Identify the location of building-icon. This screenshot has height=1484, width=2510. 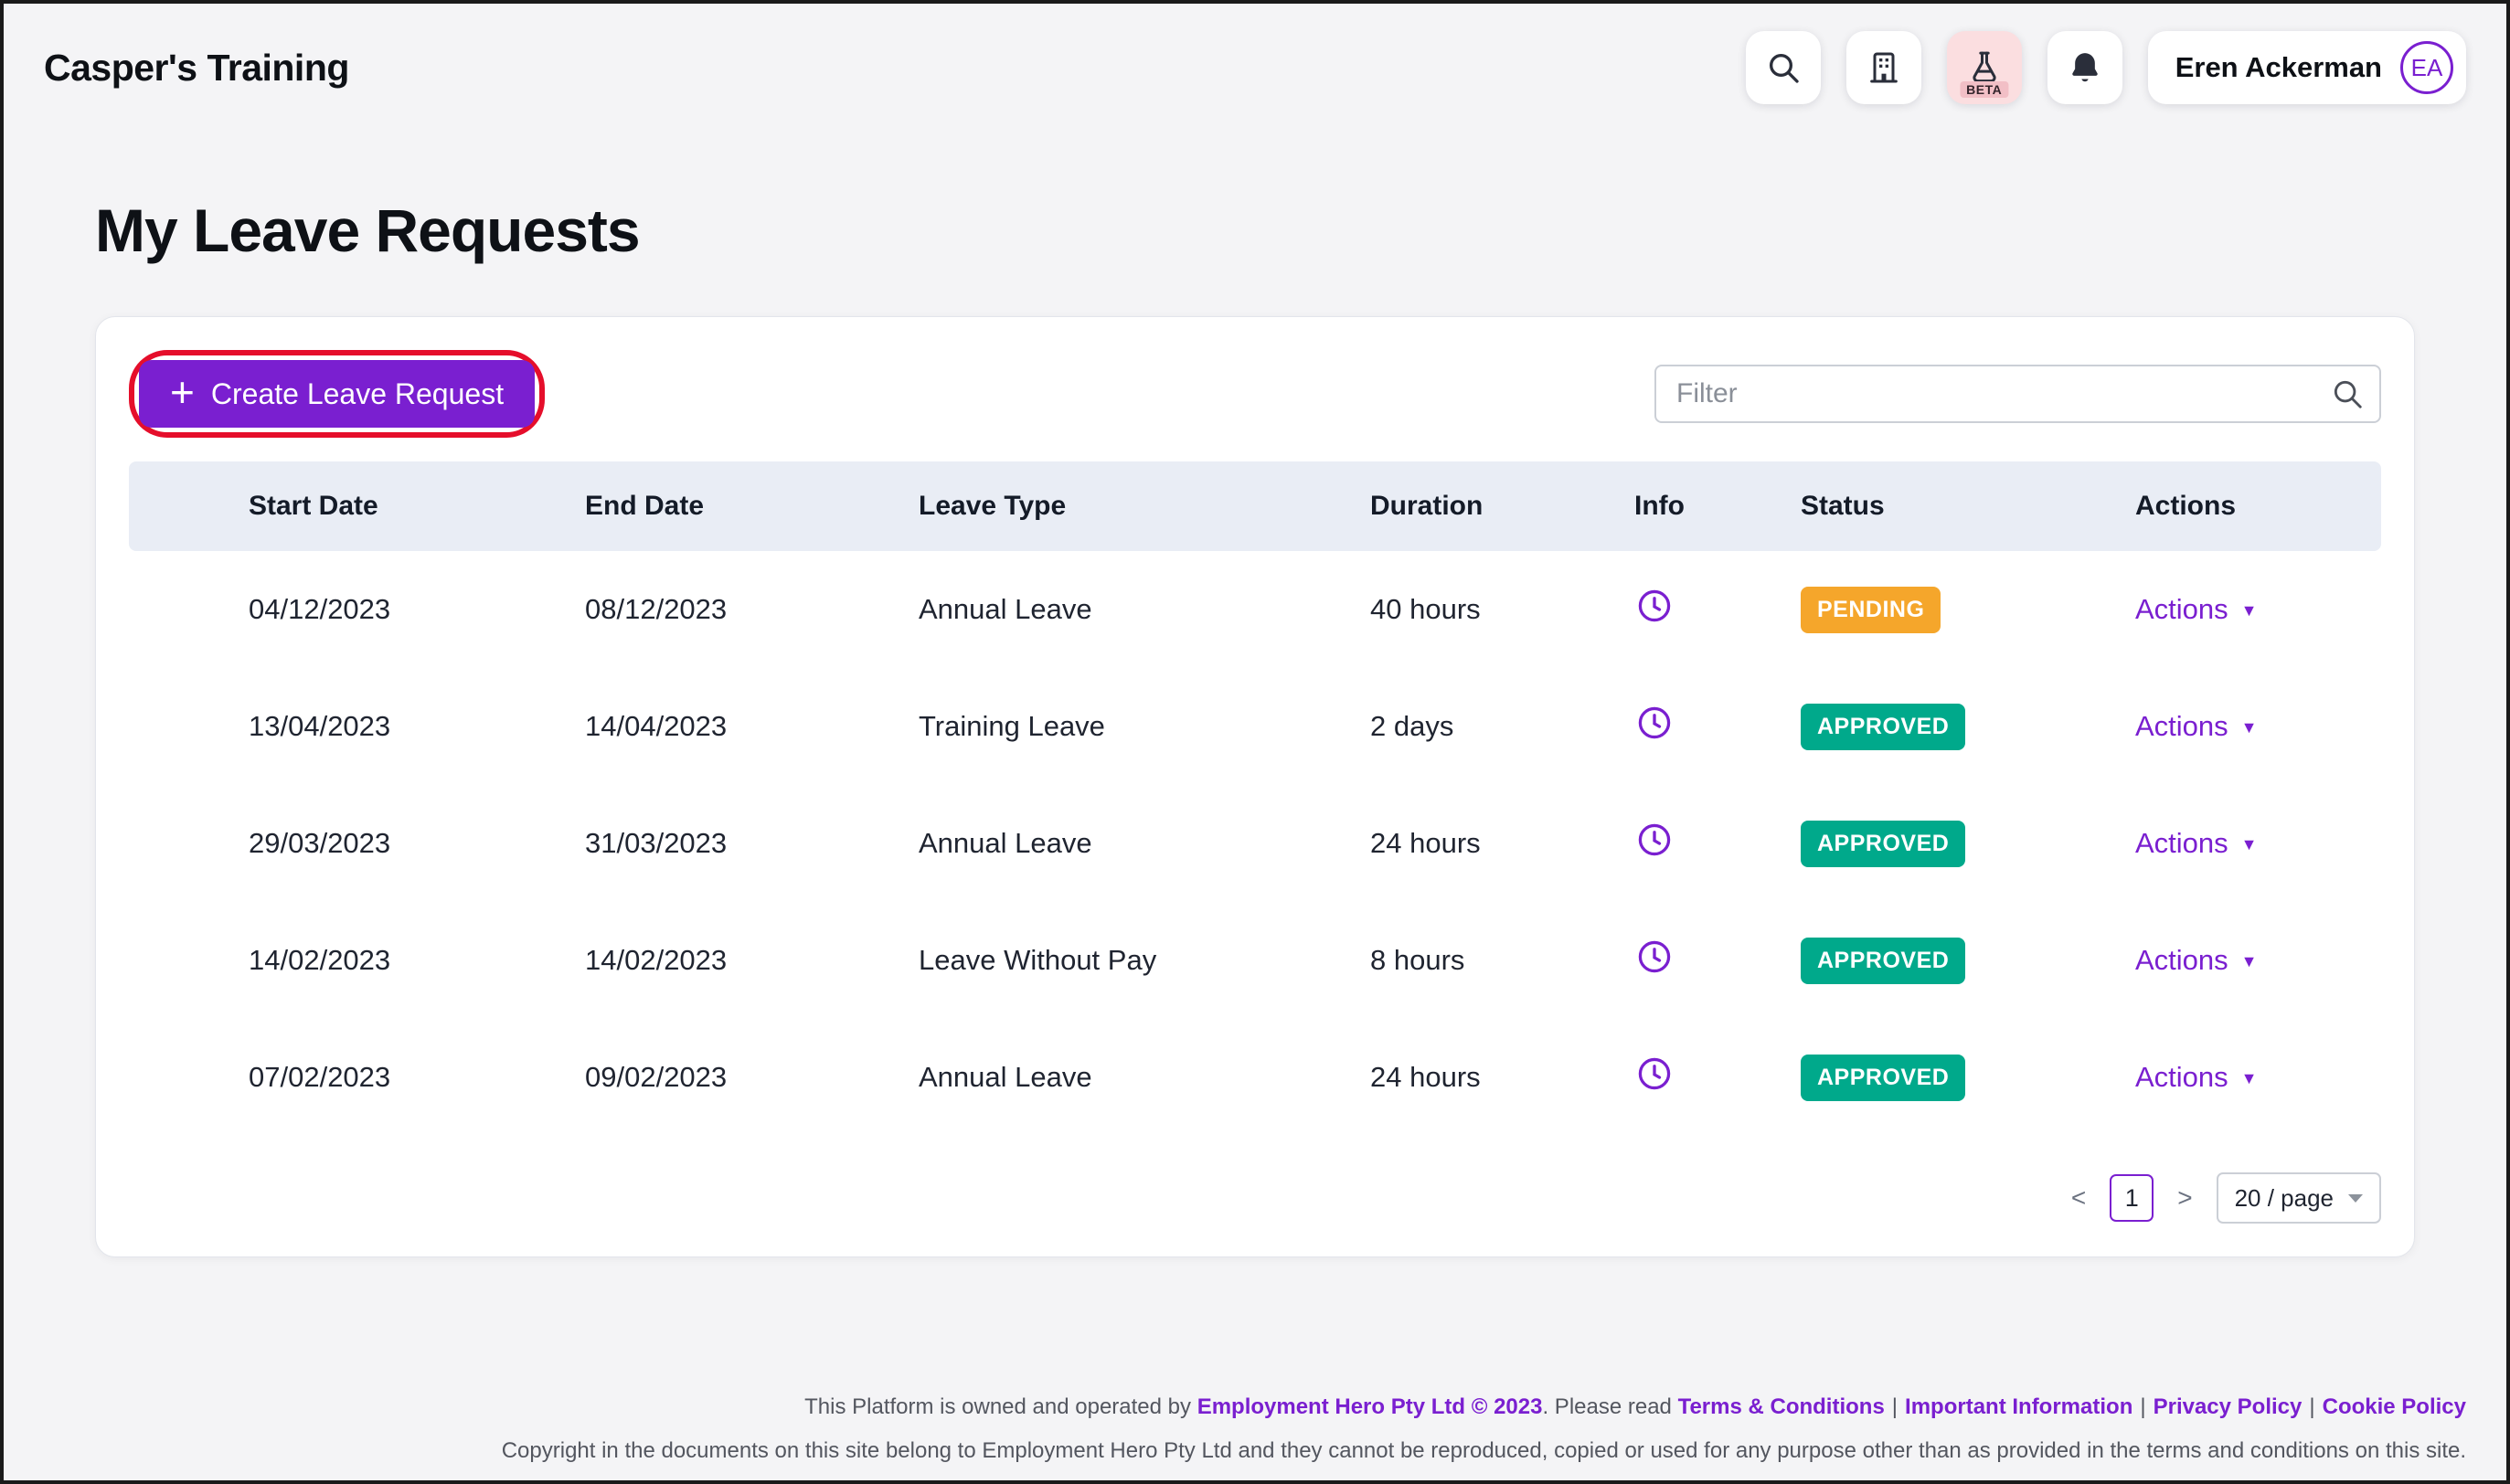
(1883, 67).